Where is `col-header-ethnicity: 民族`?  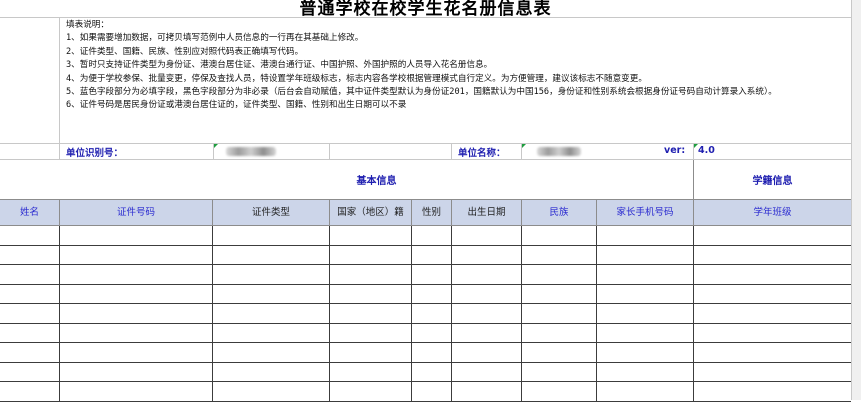
col-header-ethnicity: 民族 is located at coordinates (559, 212).